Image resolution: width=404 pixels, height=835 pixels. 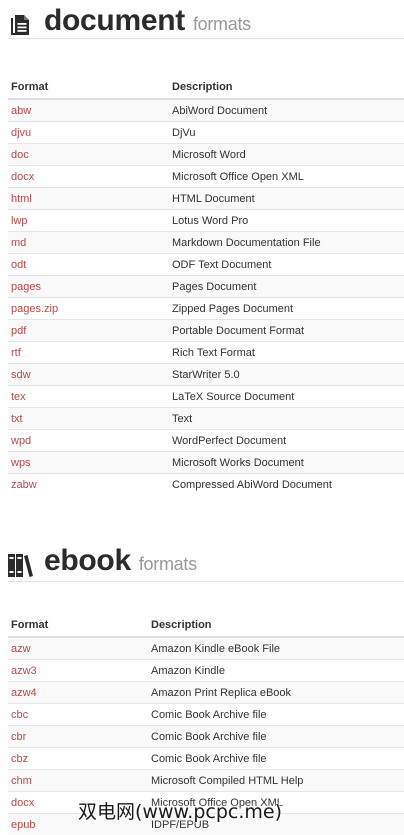 I want to click on table-row: azw4 Amazon Print Replica eBook, so click(x=206, y=692).